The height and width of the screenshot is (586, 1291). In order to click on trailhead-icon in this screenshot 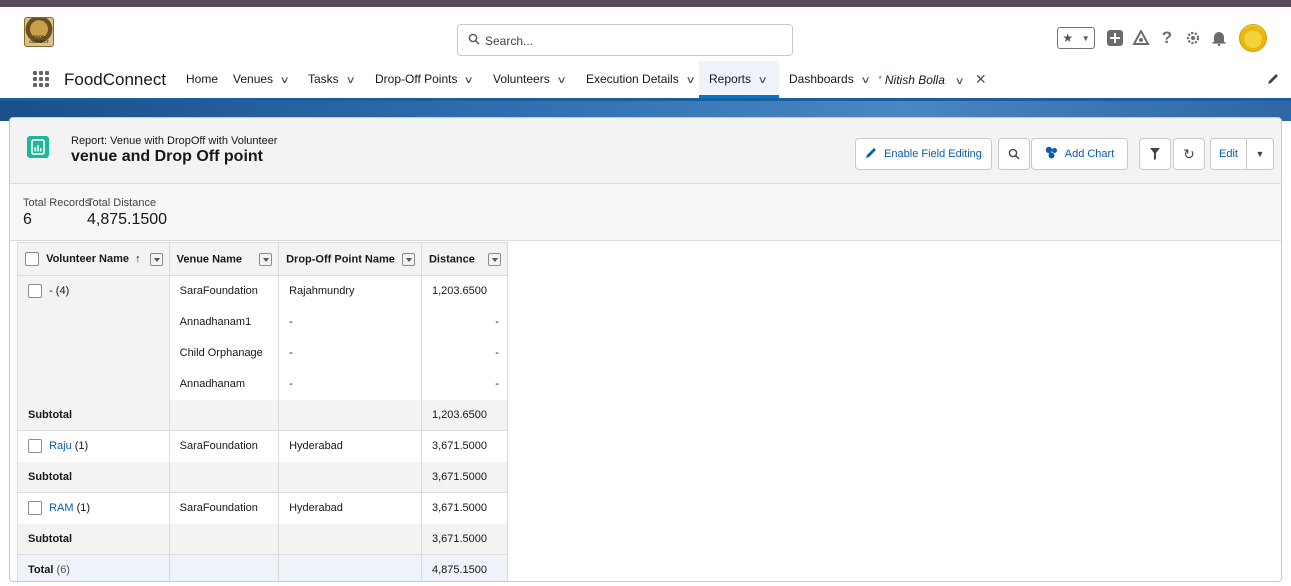, I will do `click(1141, 38)`.